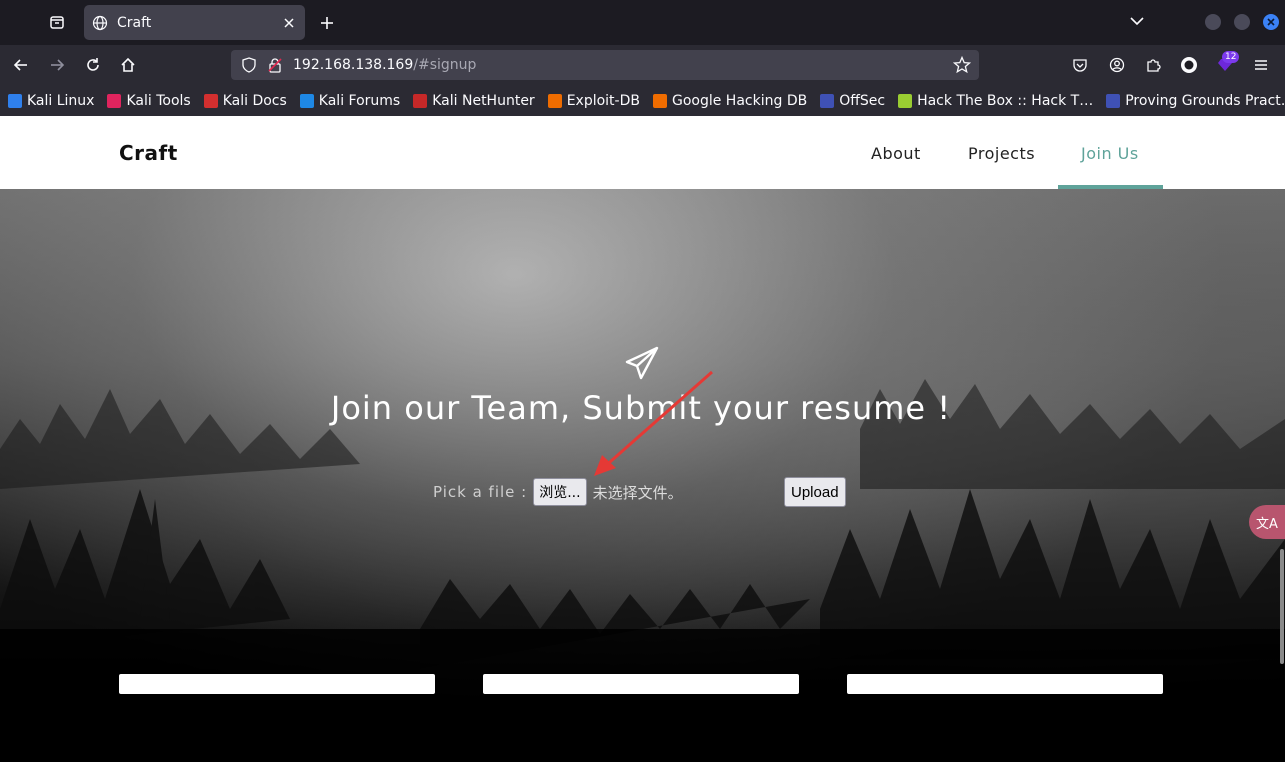  What do you see at coordinates (852, 101) in the screenshot?
I see `bookmark-offsec: OffSec` at bounding box center [852, 101].